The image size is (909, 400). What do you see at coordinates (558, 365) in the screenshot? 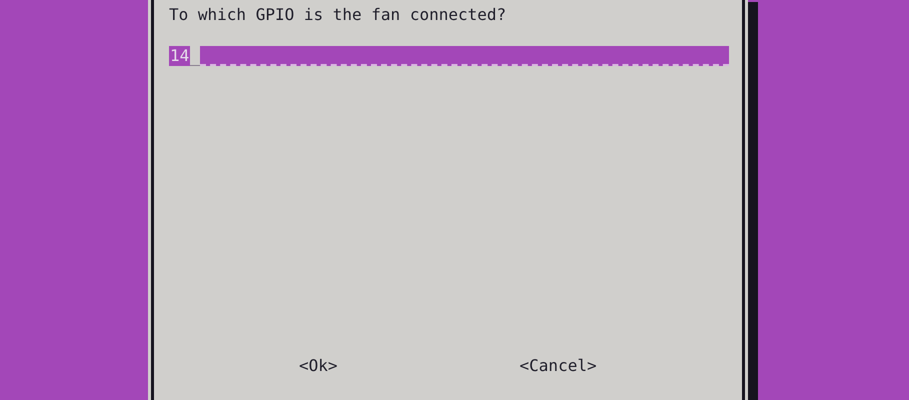
I see `cancel-button: <Cancel>` at bounding box center [558, 365].